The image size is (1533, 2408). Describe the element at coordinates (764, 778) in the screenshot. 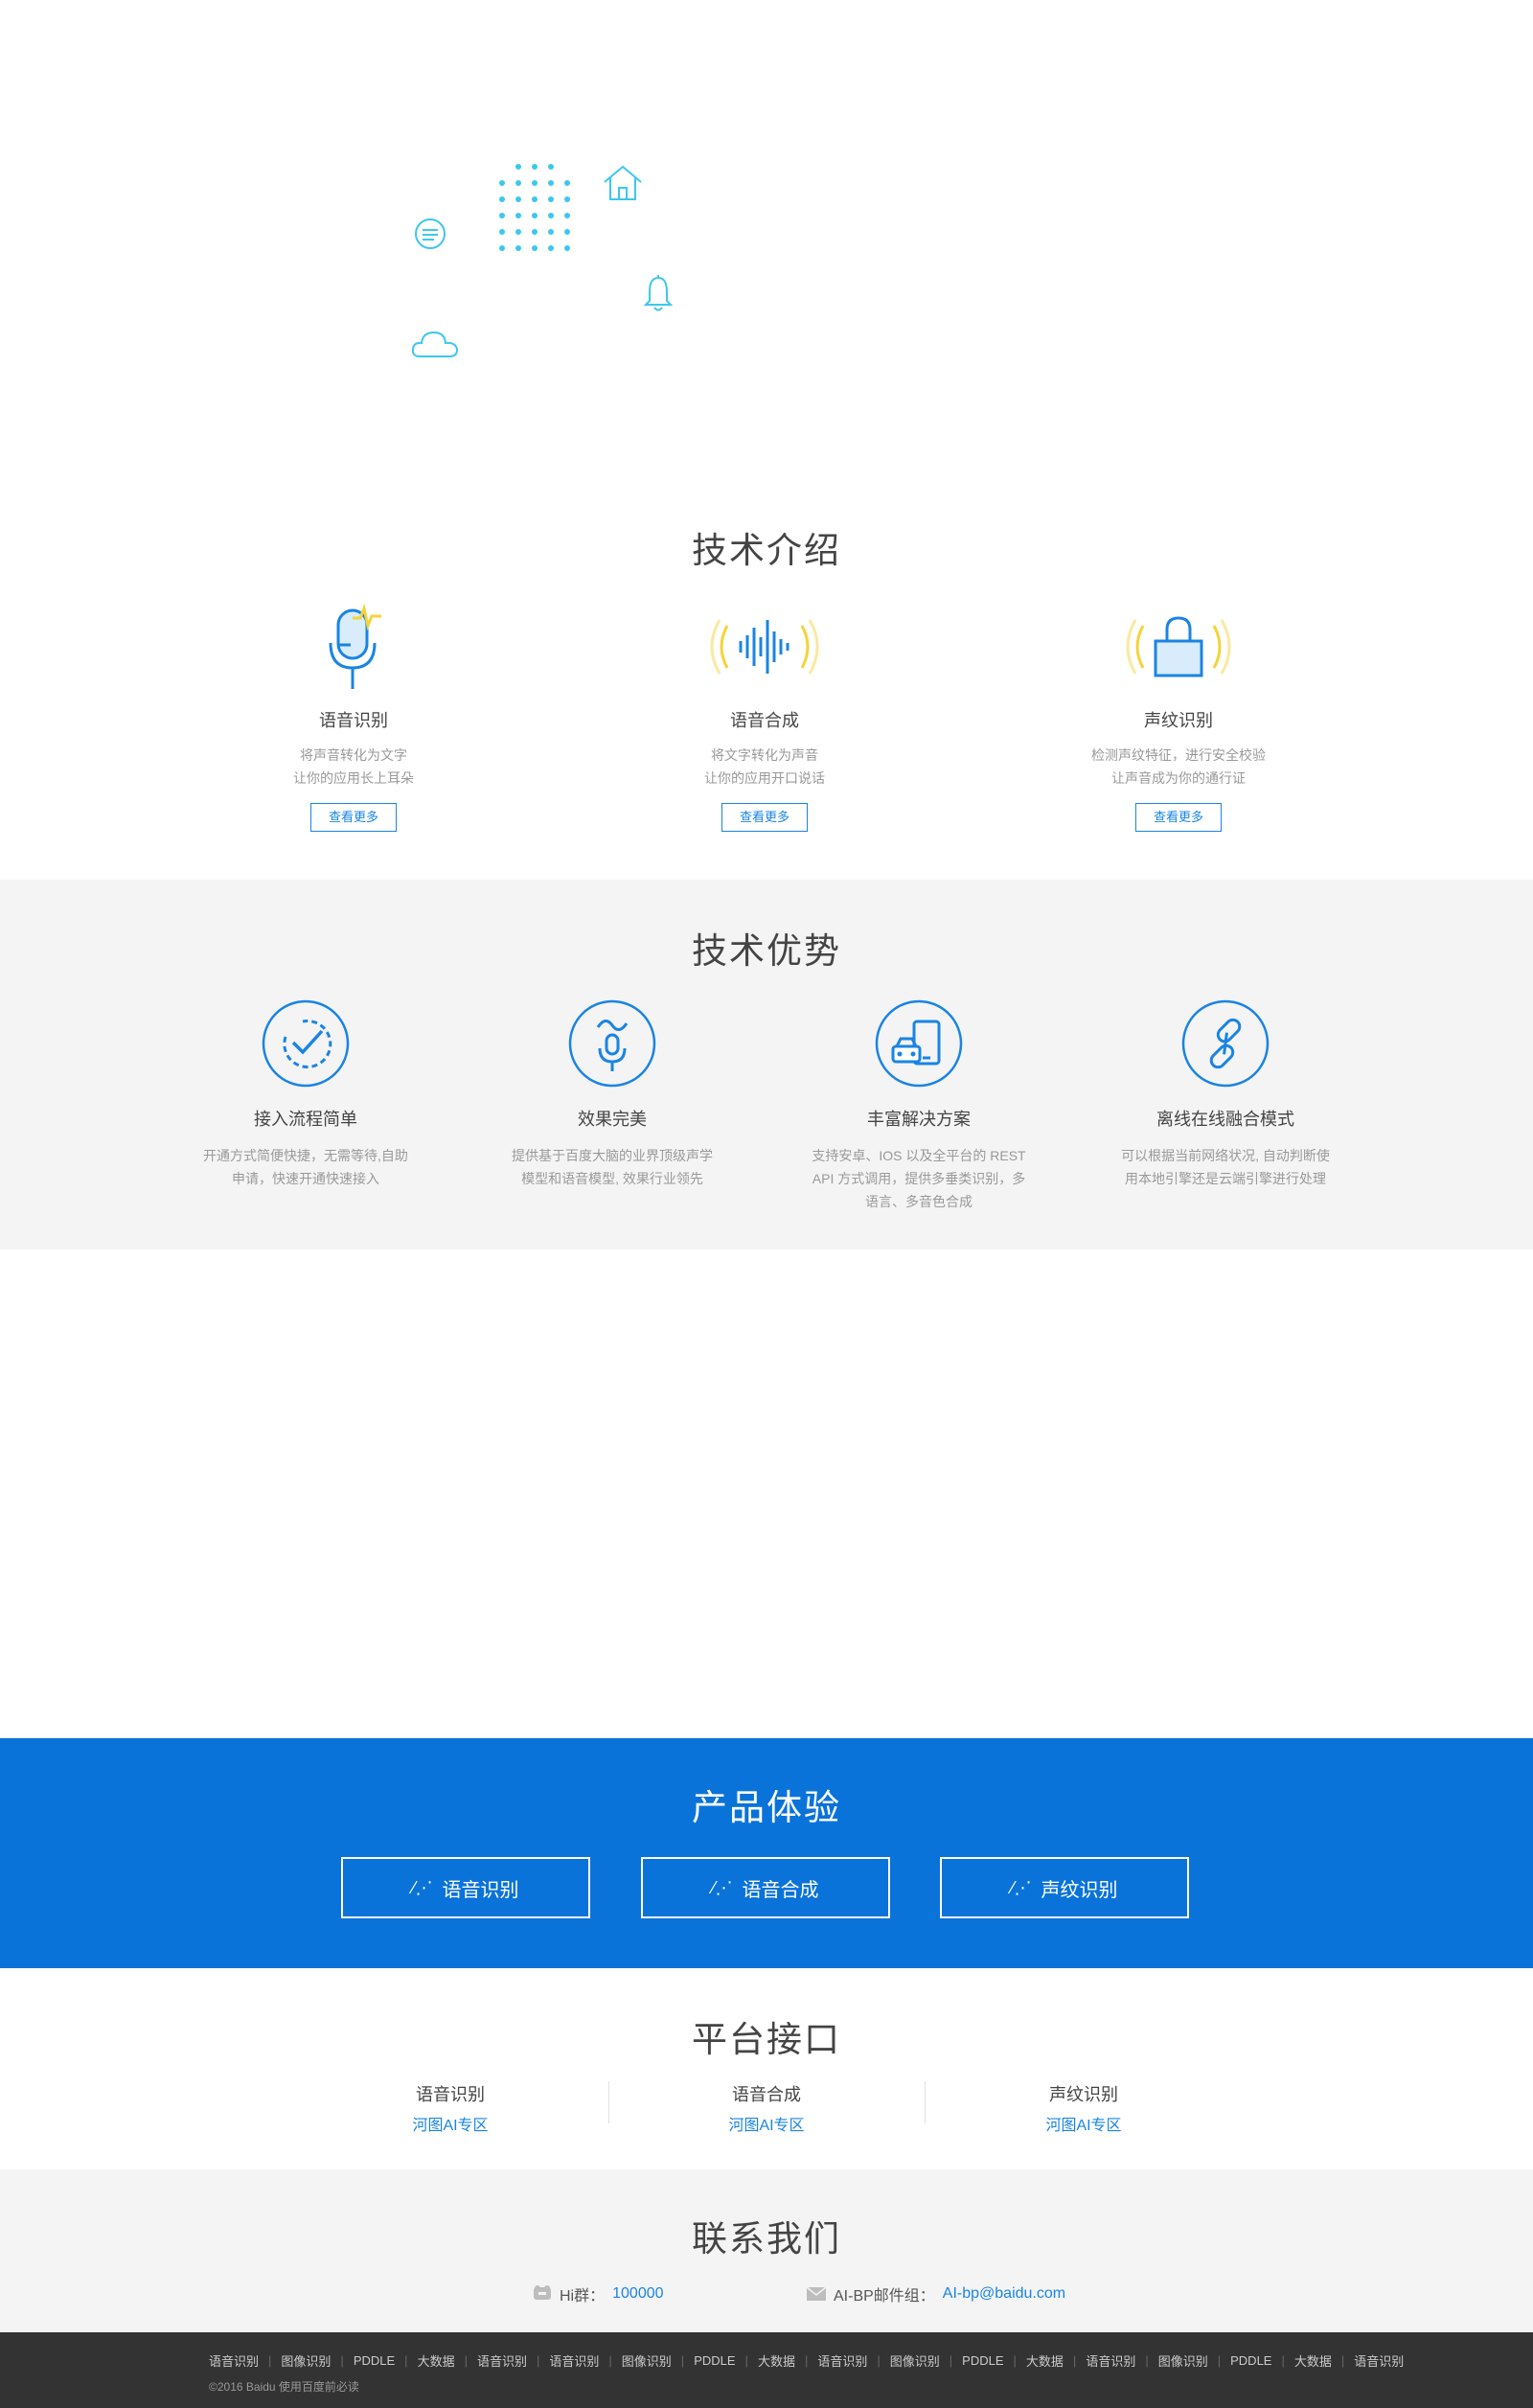

I see `desc-line: 让你的应用开口说话` at that location.